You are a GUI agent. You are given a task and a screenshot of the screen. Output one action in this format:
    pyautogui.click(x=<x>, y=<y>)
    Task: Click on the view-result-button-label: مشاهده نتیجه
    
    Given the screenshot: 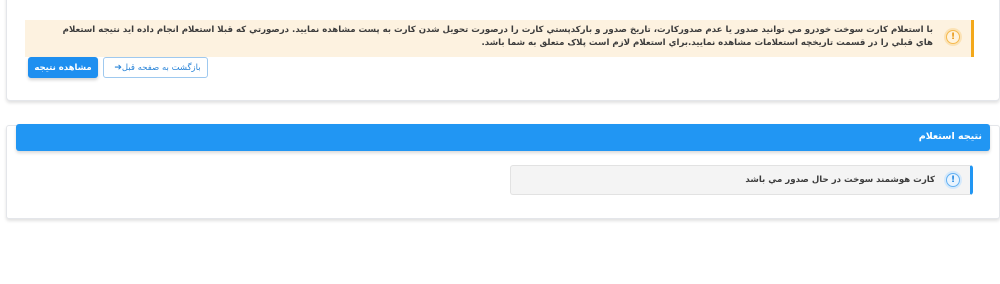 What is the action you would take?
    pyautogui.click(x=63, y=67)
    